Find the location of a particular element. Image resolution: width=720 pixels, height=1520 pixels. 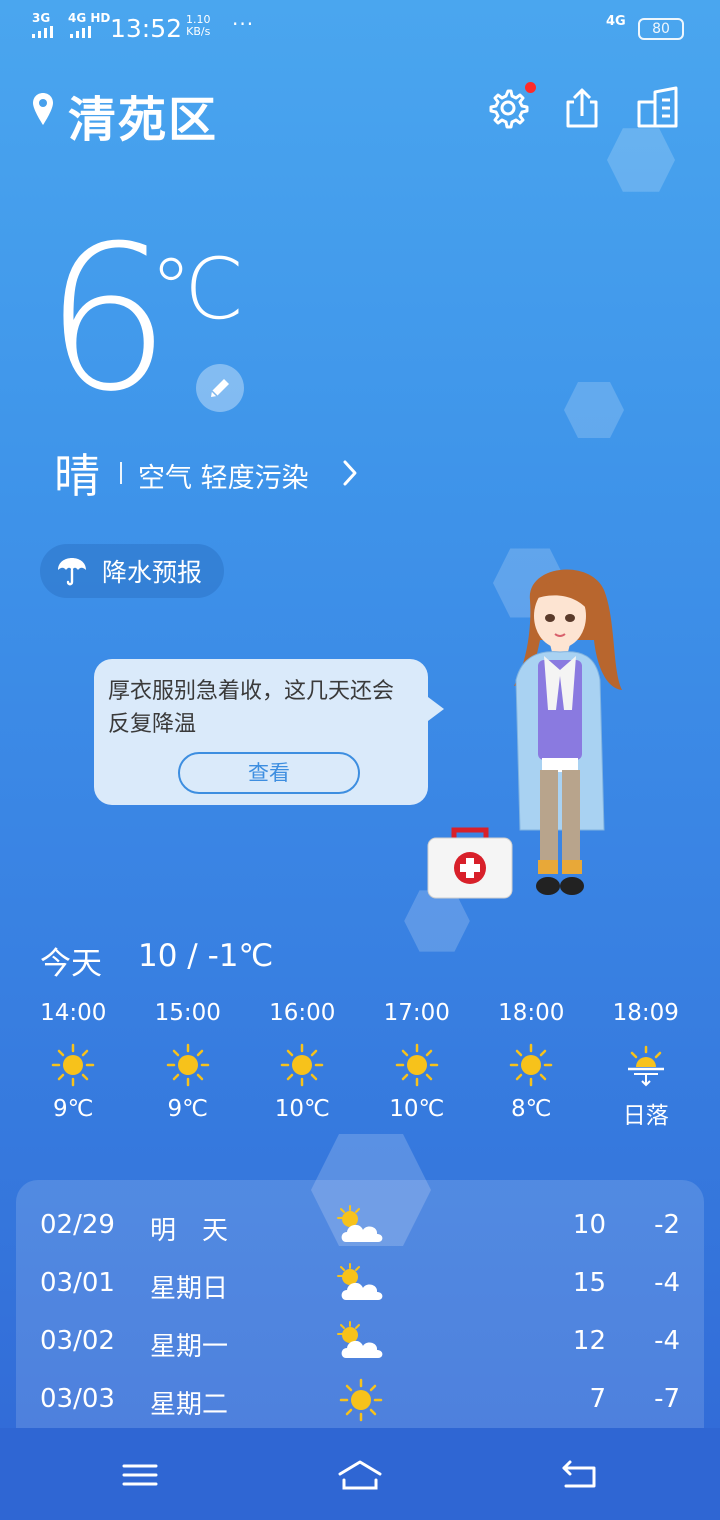

hourly-item: 14:00 9℃ is located at coordinates (73, 1065).